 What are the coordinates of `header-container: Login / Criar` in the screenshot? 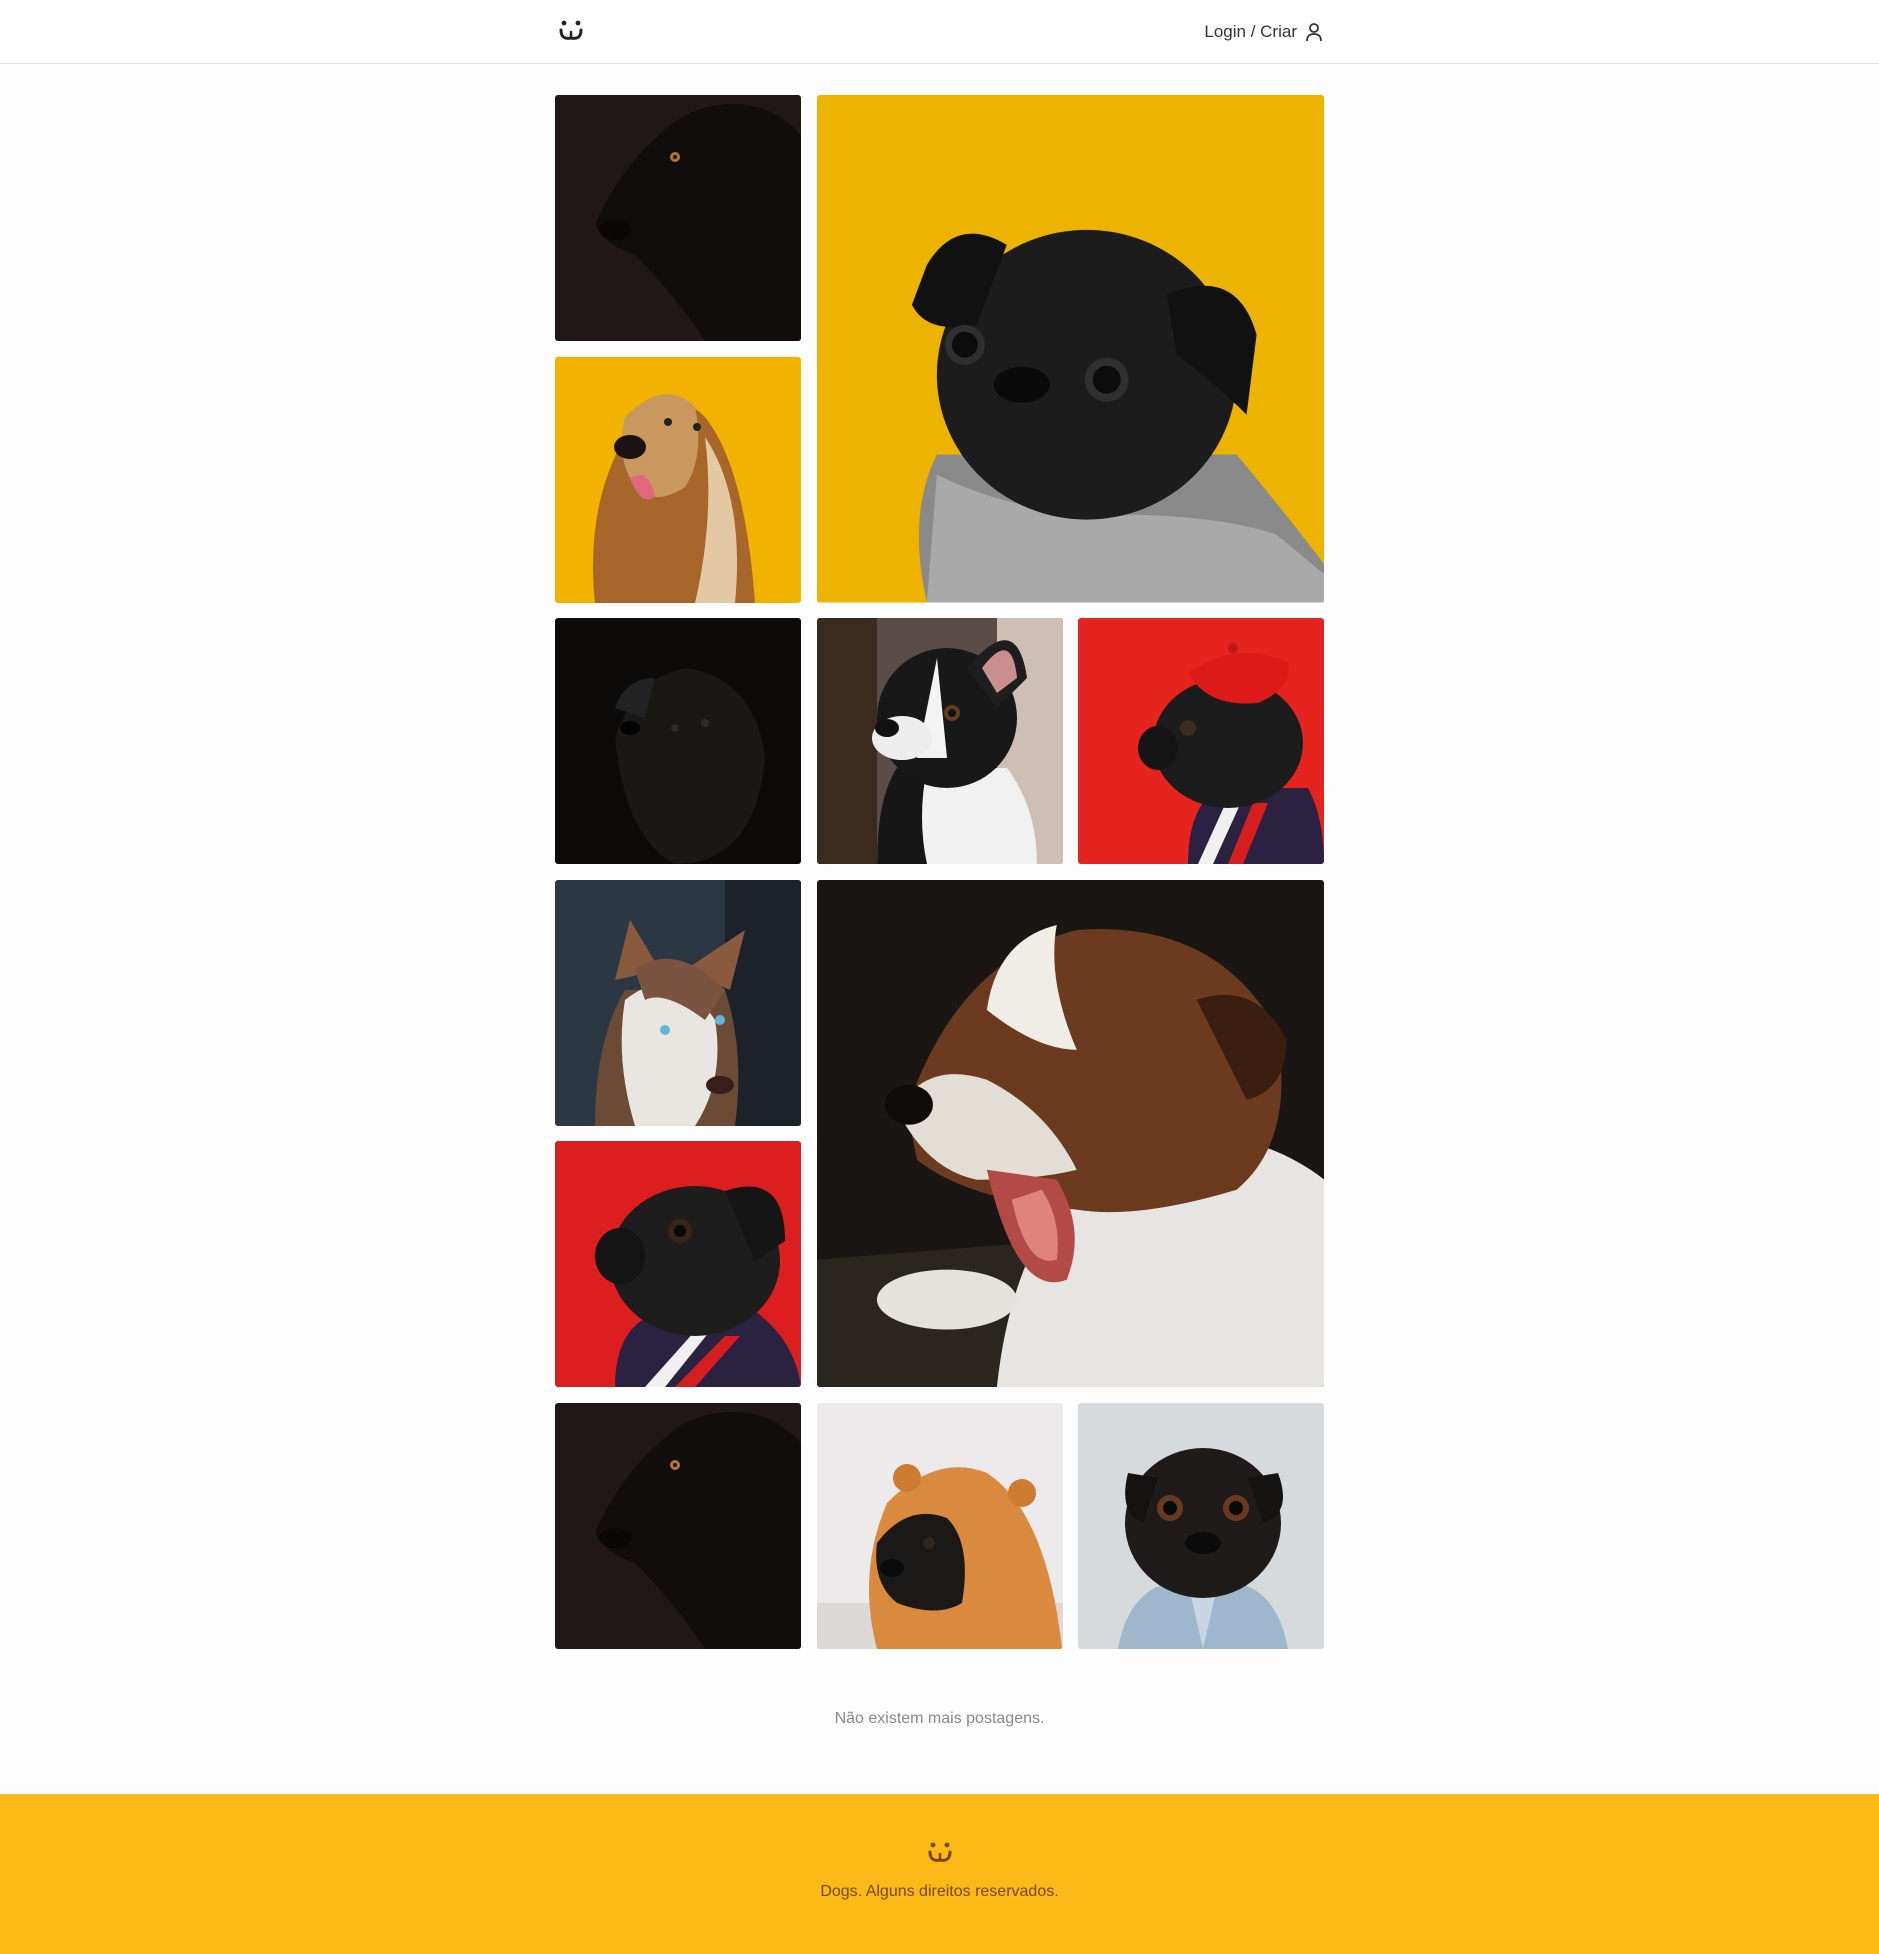 It's located at (939, 32).